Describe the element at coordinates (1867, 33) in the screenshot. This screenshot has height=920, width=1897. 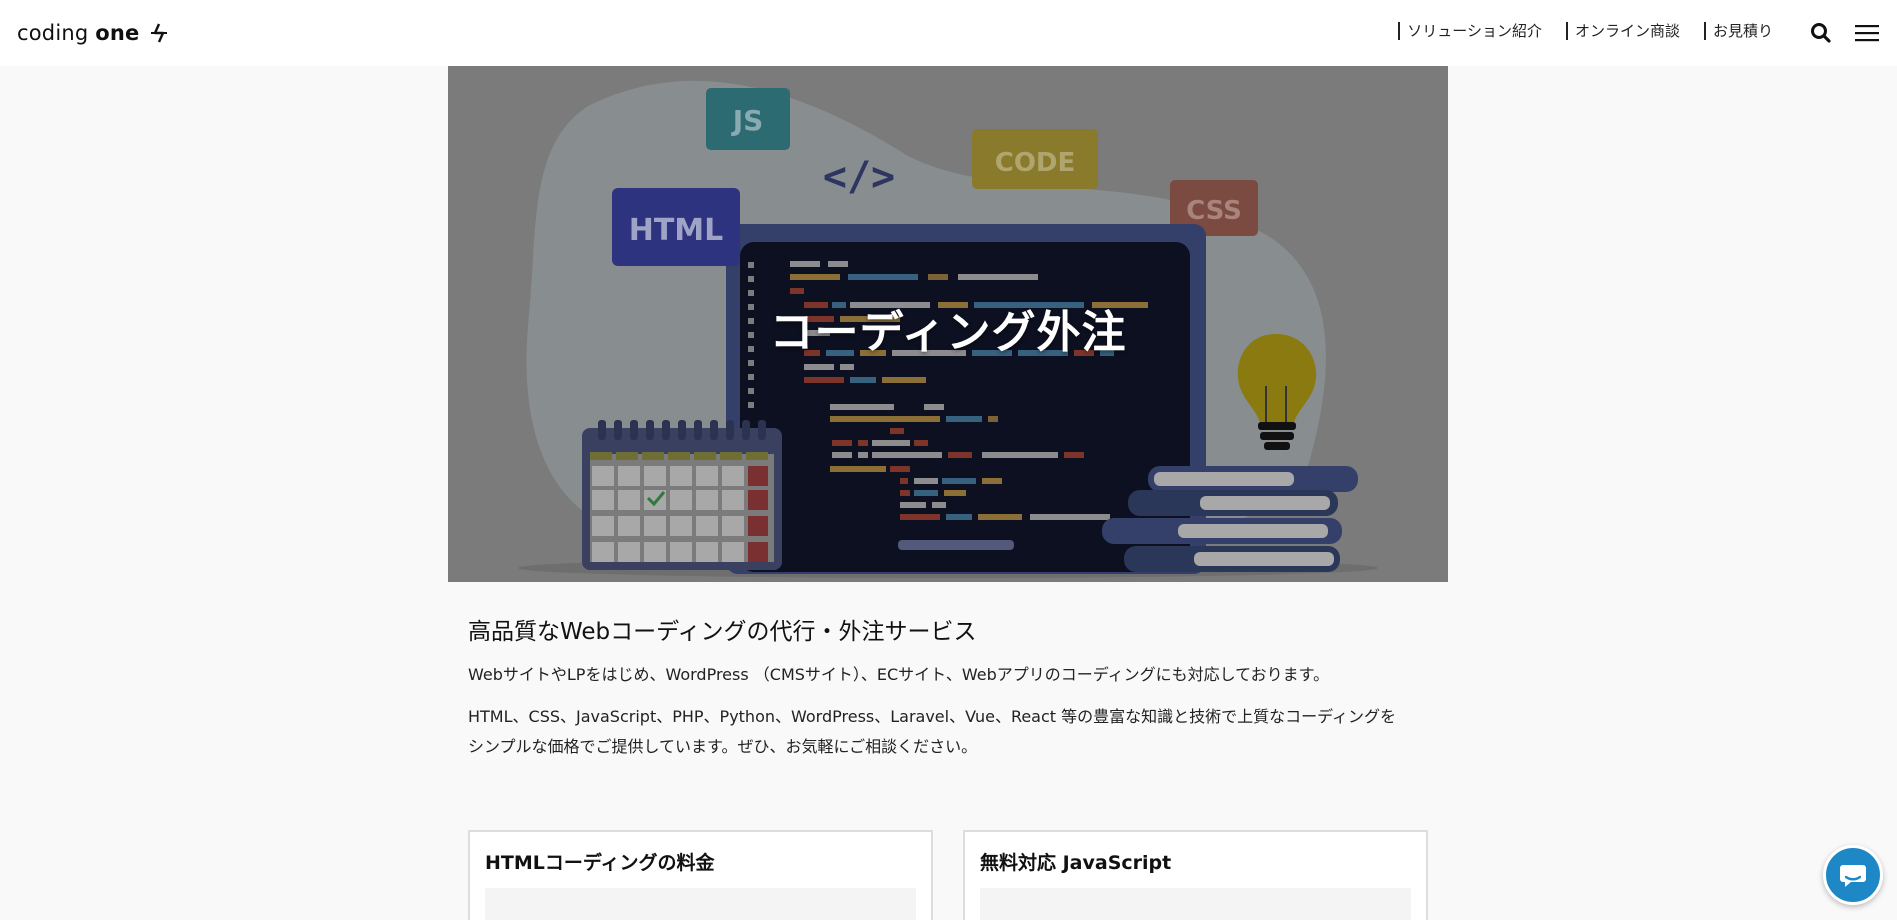
I see `hamburger-menu-icon` at that location.